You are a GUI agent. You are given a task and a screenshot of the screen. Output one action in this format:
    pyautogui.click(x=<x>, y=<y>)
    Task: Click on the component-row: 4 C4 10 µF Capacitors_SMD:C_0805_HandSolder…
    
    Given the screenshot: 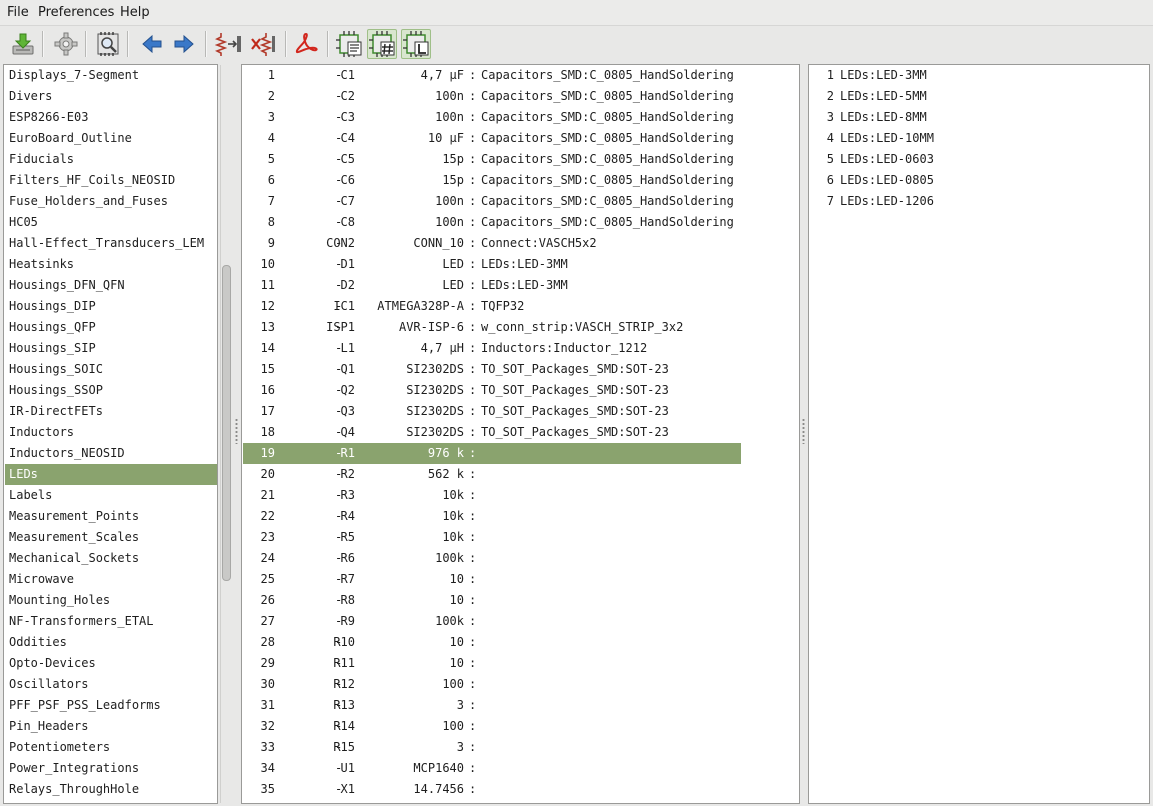 What is the action you would take?
    pyautogui.click(x=492, y=138)
    